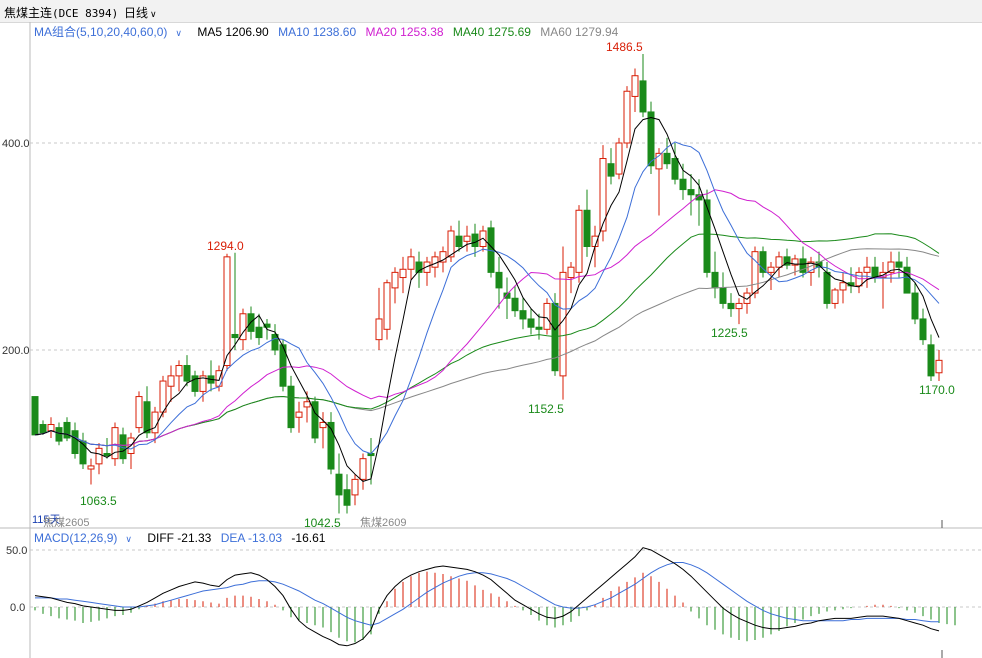  What do you see at coordinates (16, 551) in the screenshot?
I see `macd-axis-label-50: 50.0` at bounding box center [16, 551].